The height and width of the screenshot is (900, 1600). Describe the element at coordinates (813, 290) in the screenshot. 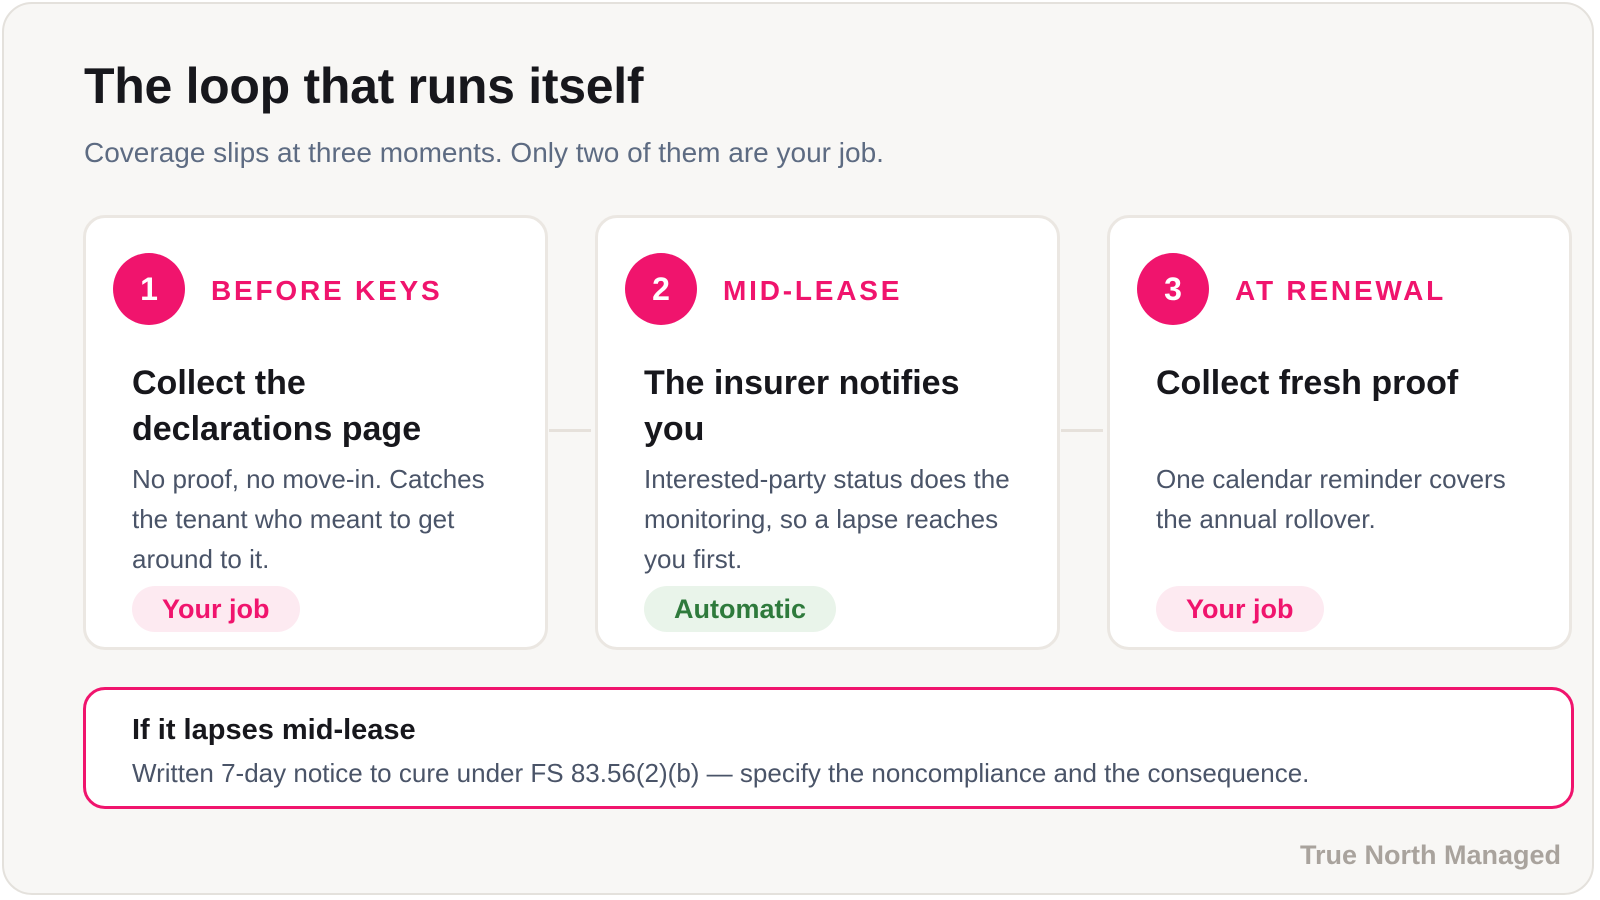

I see `step-kicker: MID-LEASE` at that location.